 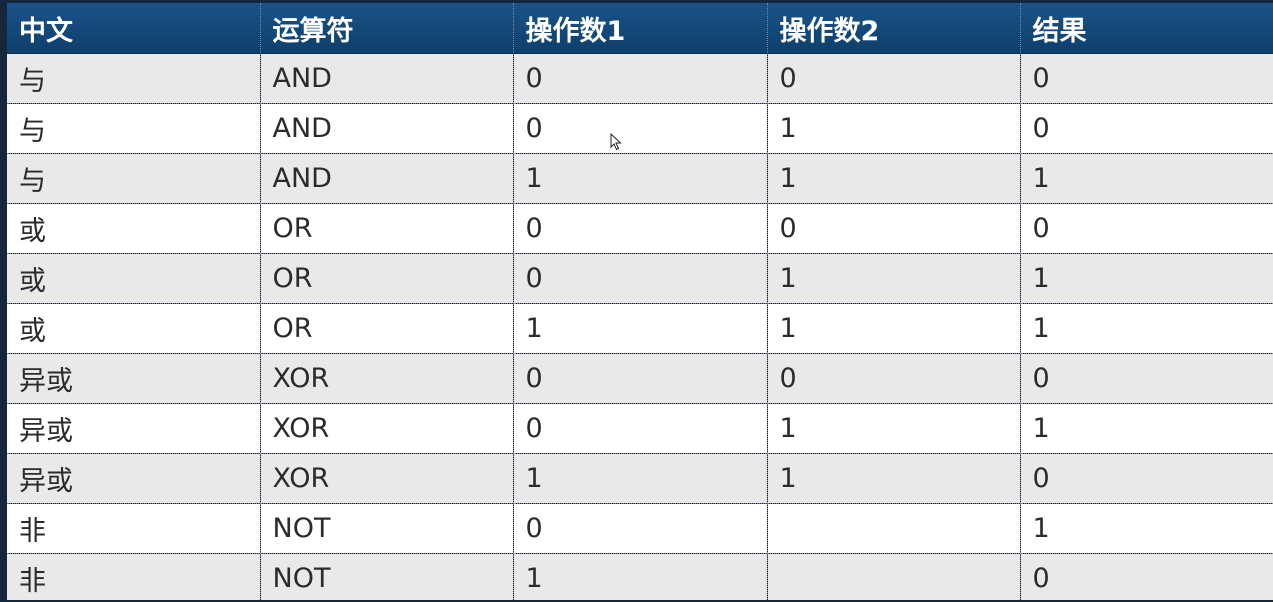 I want to click on table-header: 中文 运算符 操作数1 操作数2 结果, so click(x=640, y=28).